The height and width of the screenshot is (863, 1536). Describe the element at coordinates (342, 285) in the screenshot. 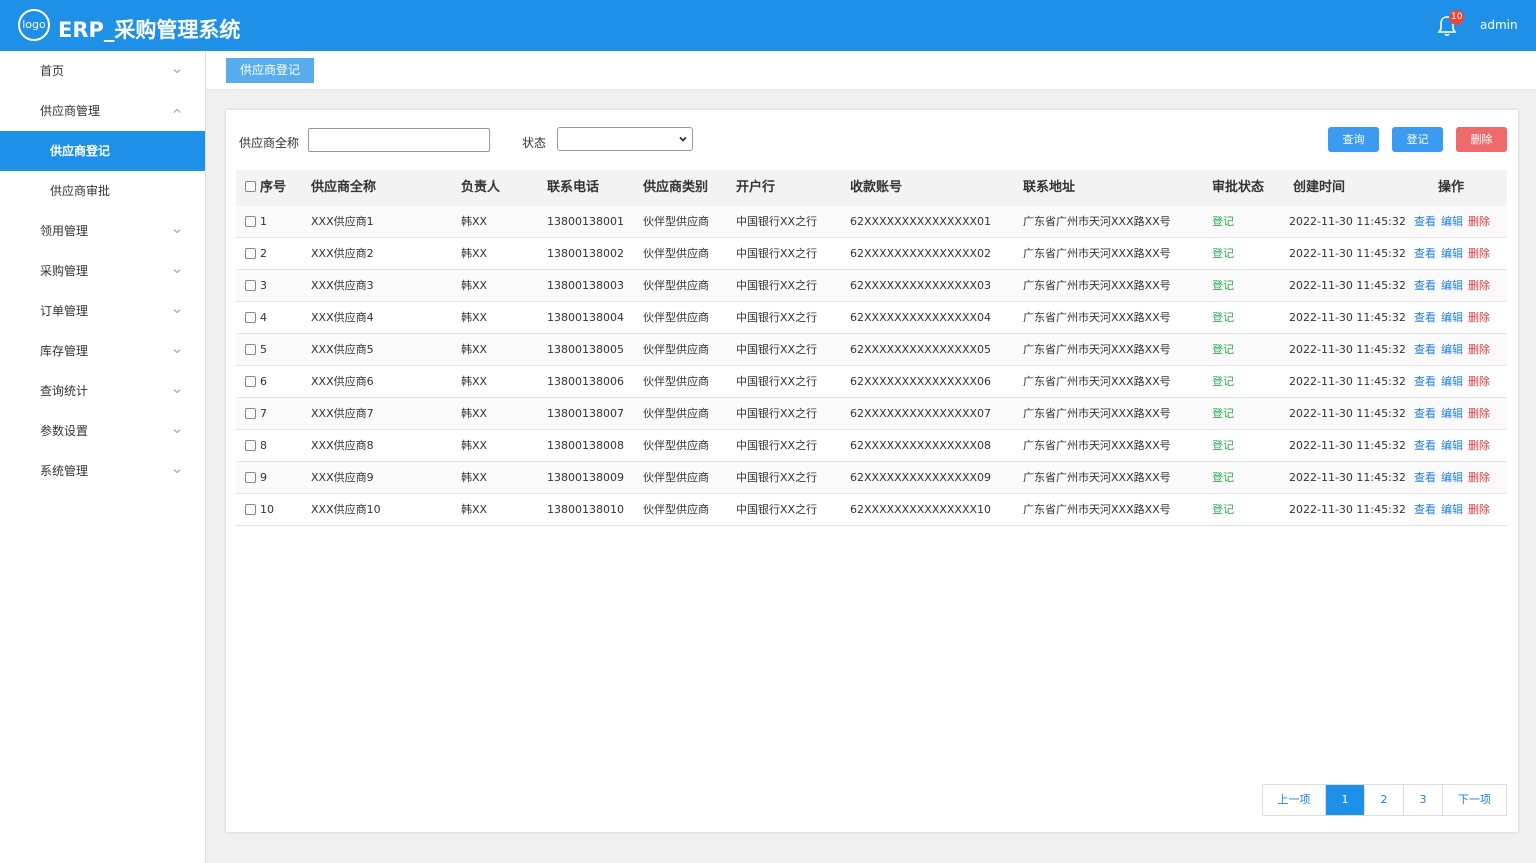

I see `cell-name: XXX供应商3` at that location.